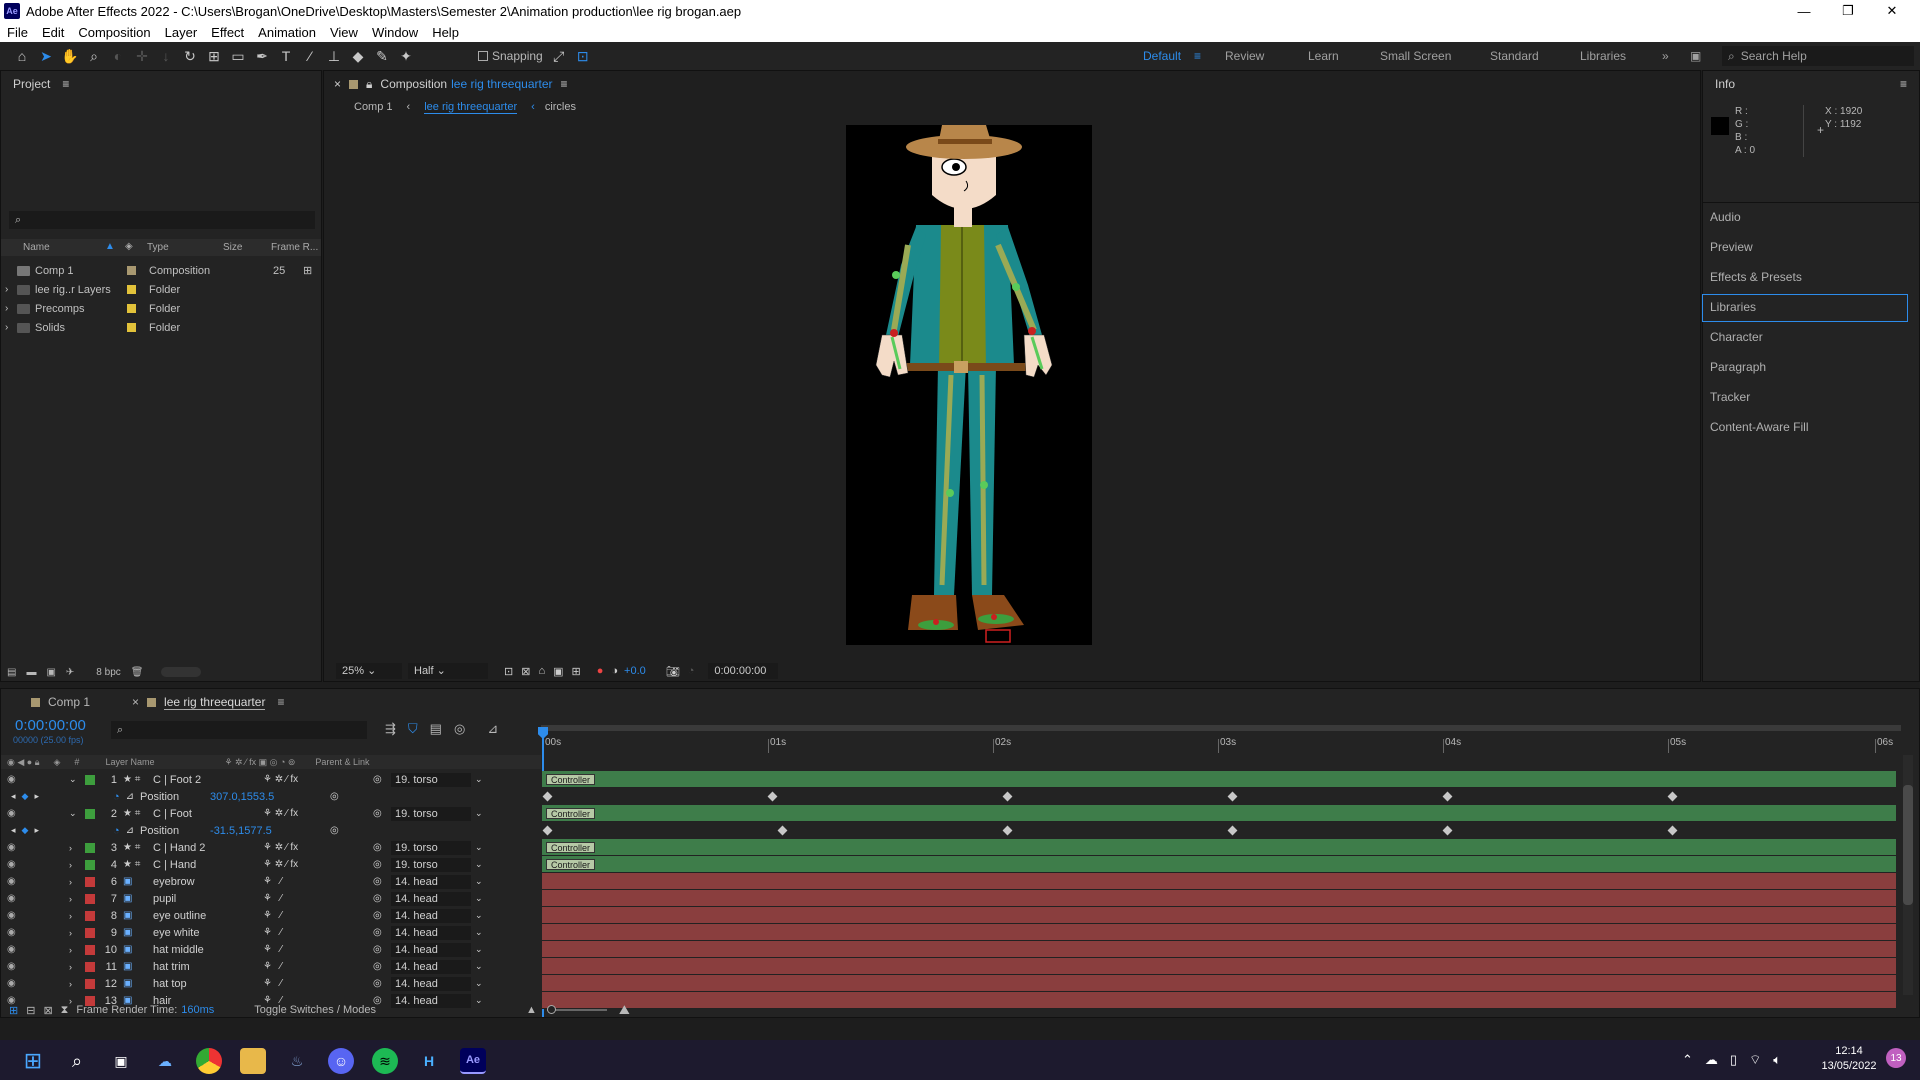 The image size is (1920, 1080). What do you see at coordinates (431, 983) in the screenshot?
I see `parent-dropdown: 14. head` at bounding box center [431, 983].